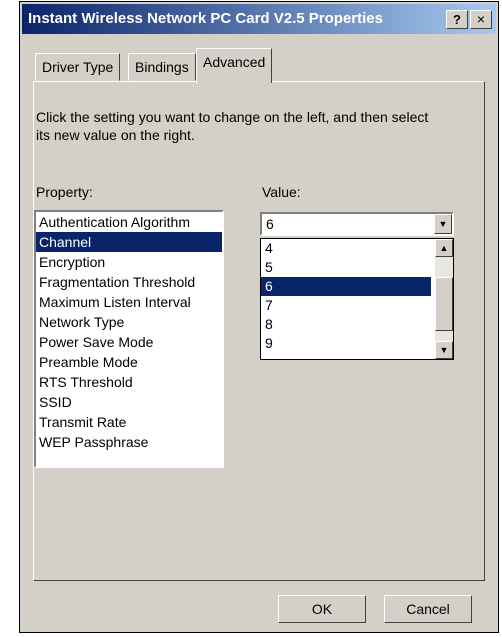 This screenshot has width=502, height=637. Describe the element at coordinates (346, 248) in the screenshot. I see `value-option-4: 4` at that location.